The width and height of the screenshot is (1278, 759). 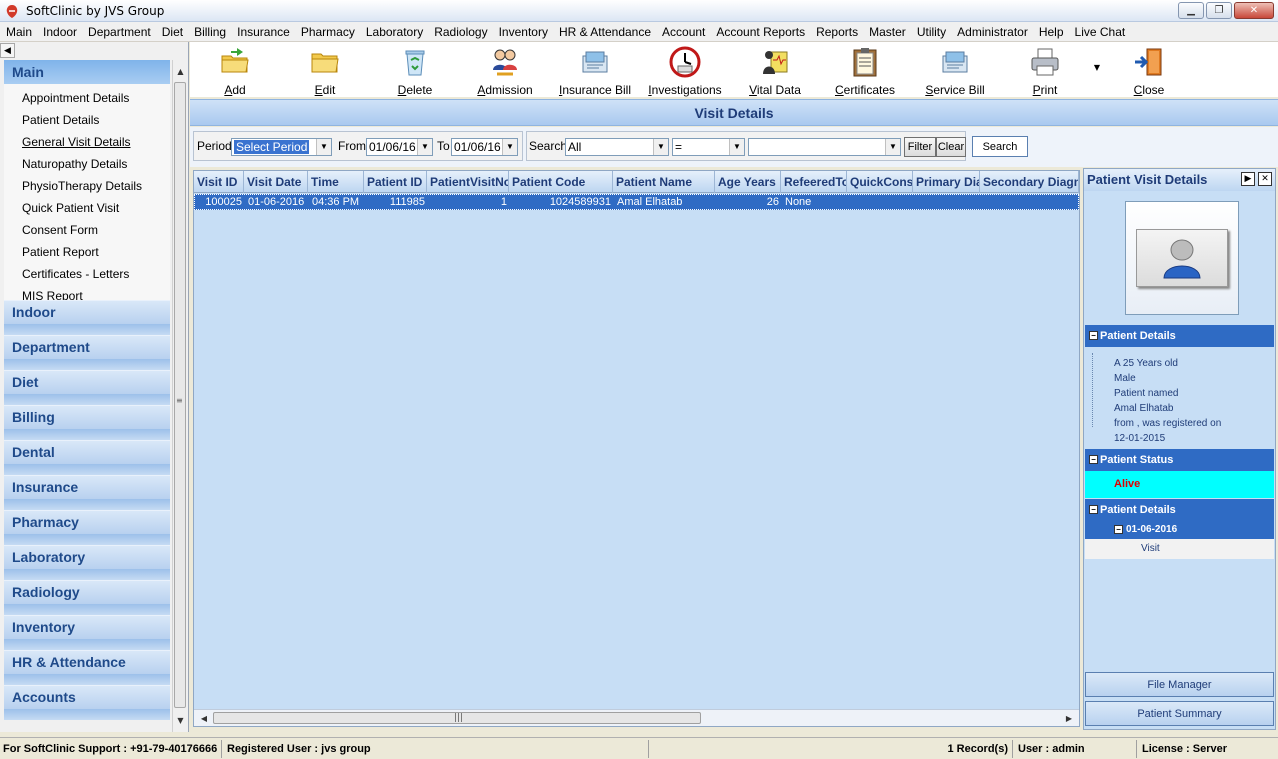 What do you see at coordinates (1179, 713) in the screenshot?
I see `patient-summary-button: Patient Summary` at bounding box center [1179, 713].